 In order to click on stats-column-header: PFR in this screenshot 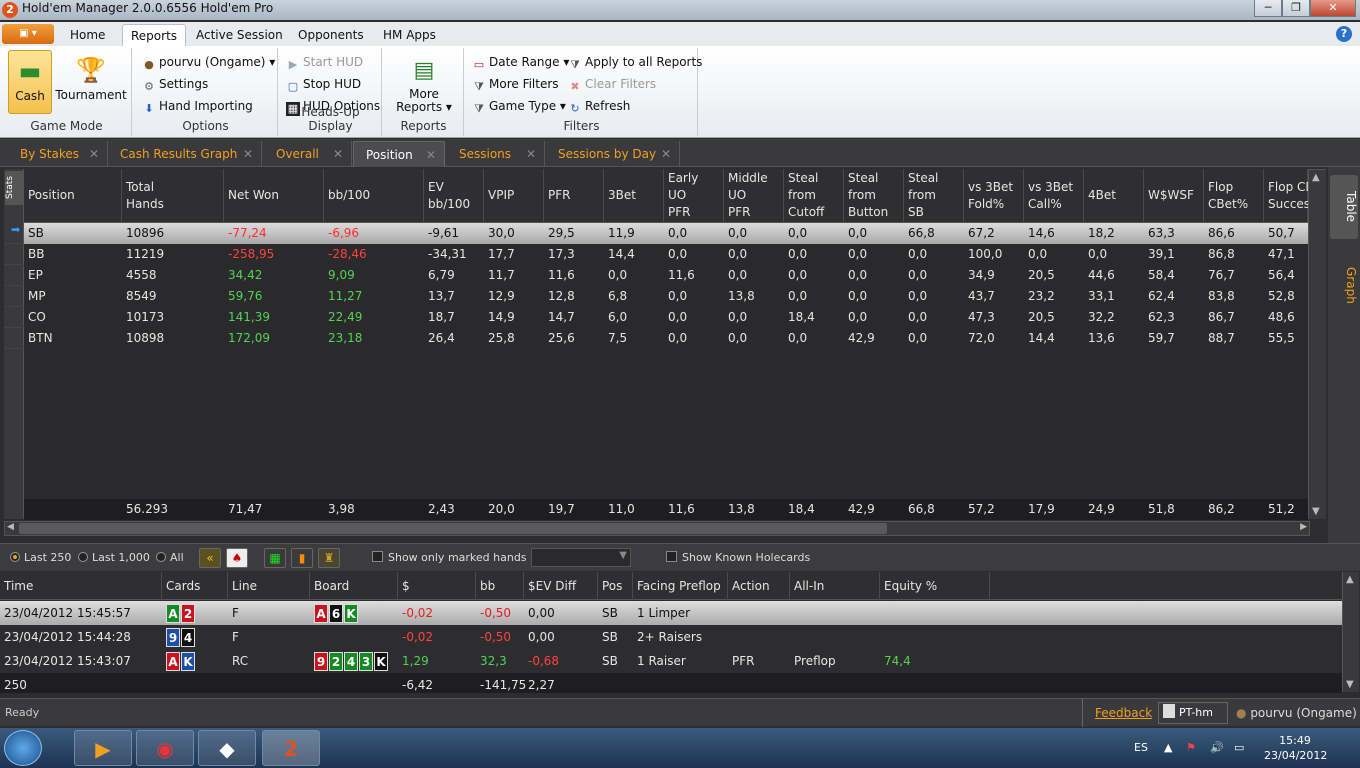, I will do `click(574, 196)`.